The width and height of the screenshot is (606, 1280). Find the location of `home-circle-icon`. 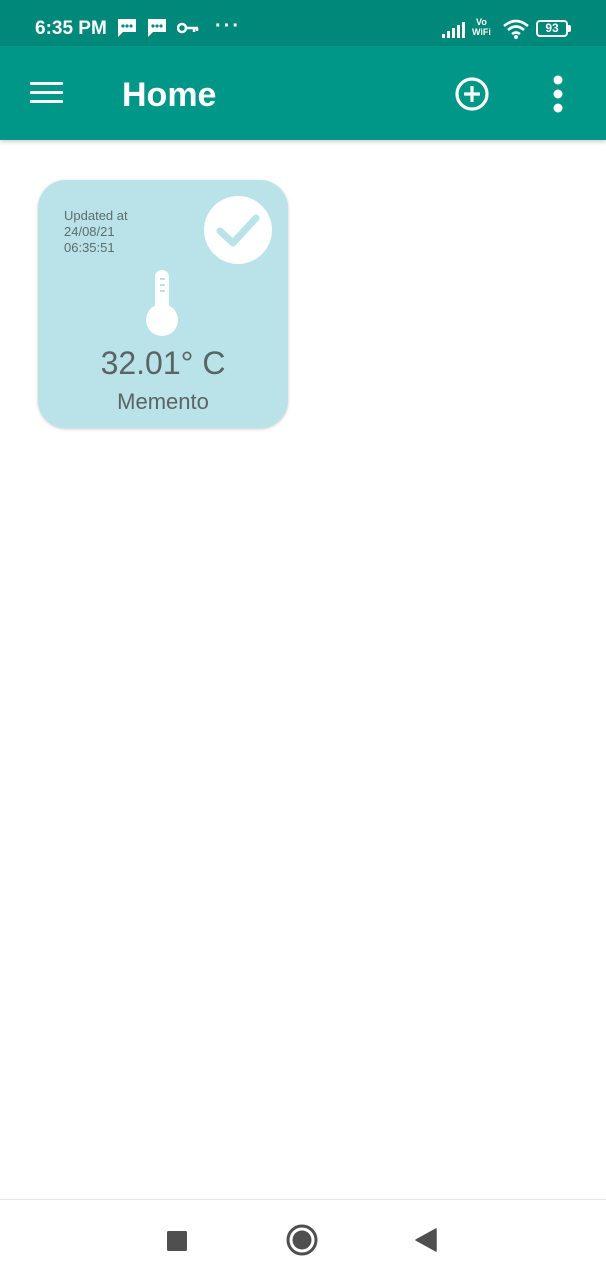

home-circle-icon is located at coordinates (302, 1240).